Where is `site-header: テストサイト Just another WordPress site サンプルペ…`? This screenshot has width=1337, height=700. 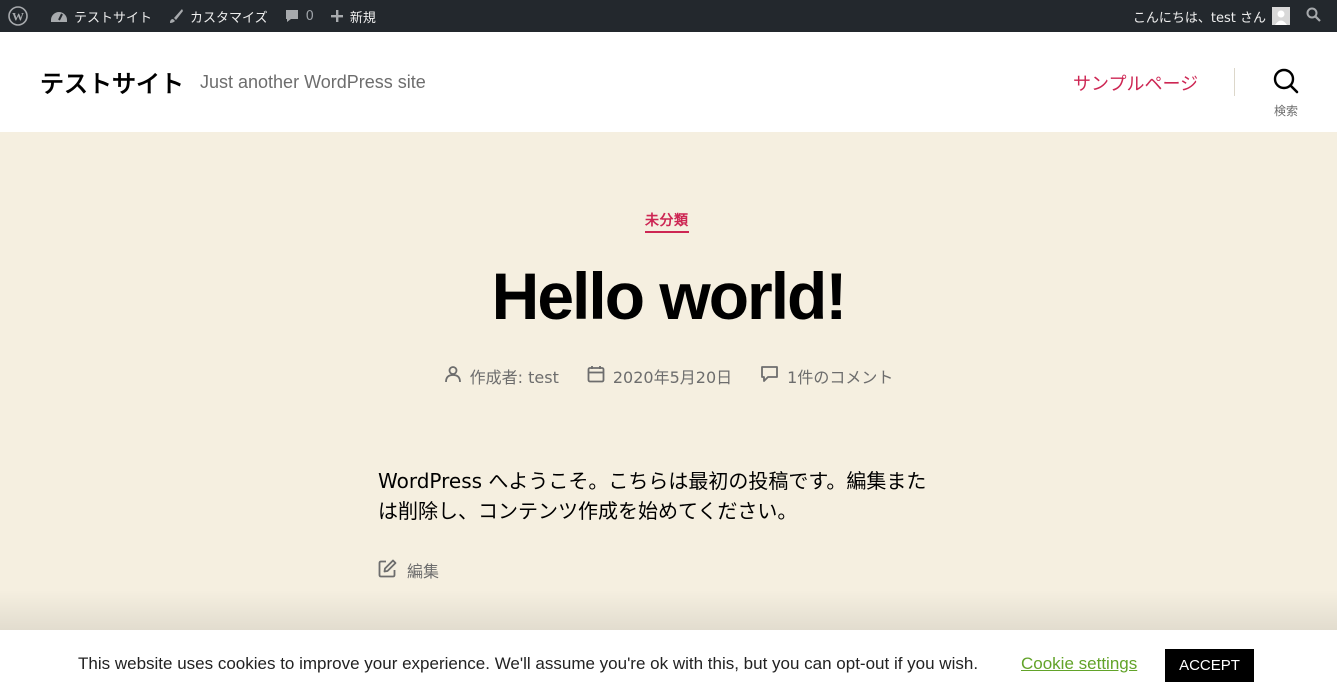
site-header: テストサイト Just another WordPress site サンプルペ… is located at coordinates (668, 82).